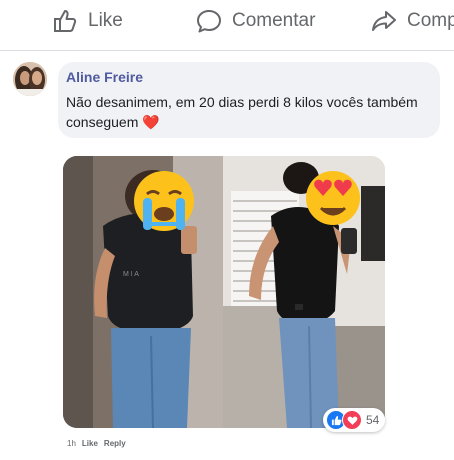 The image size is (454, 460). Describe the element at coordinates (274, 20) in the screenshot. I see `comment-label: Comentar` at that location.